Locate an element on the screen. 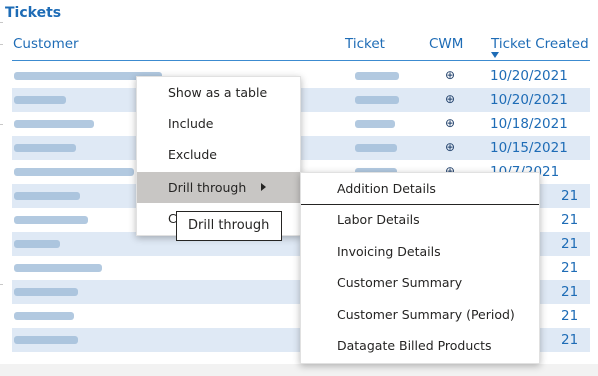 The width and height of the screenshot is (598, 376). submenu-item-datagate-billed-products: Datagate Billed Products is located at coordinates (420, 345).